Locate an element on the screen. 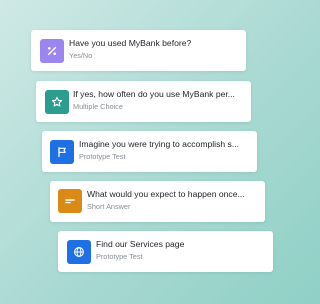 This screenshot has height=304, width=320. short-answer-icon is located at coordinates (70, 201).